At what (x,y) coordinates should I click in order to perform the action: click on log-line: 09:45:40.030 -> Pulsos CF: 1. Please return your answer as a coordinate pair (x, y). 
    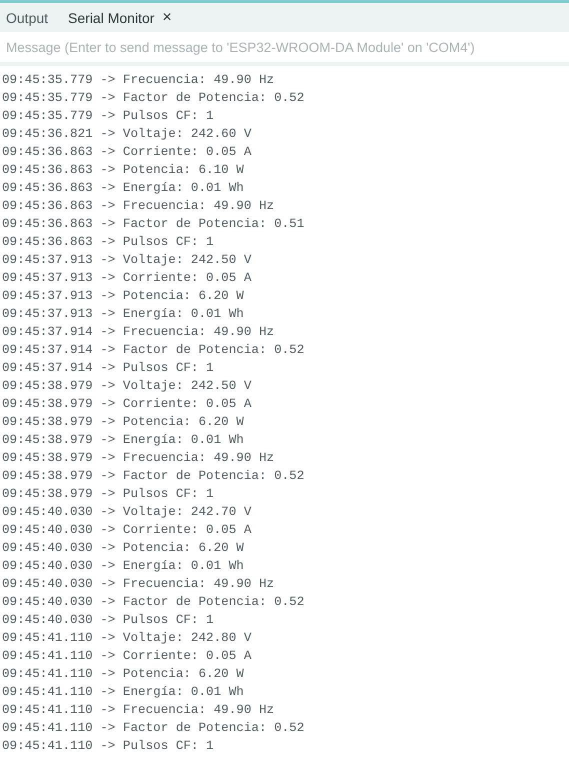
    Looking at the image, I should click on (108, 620).